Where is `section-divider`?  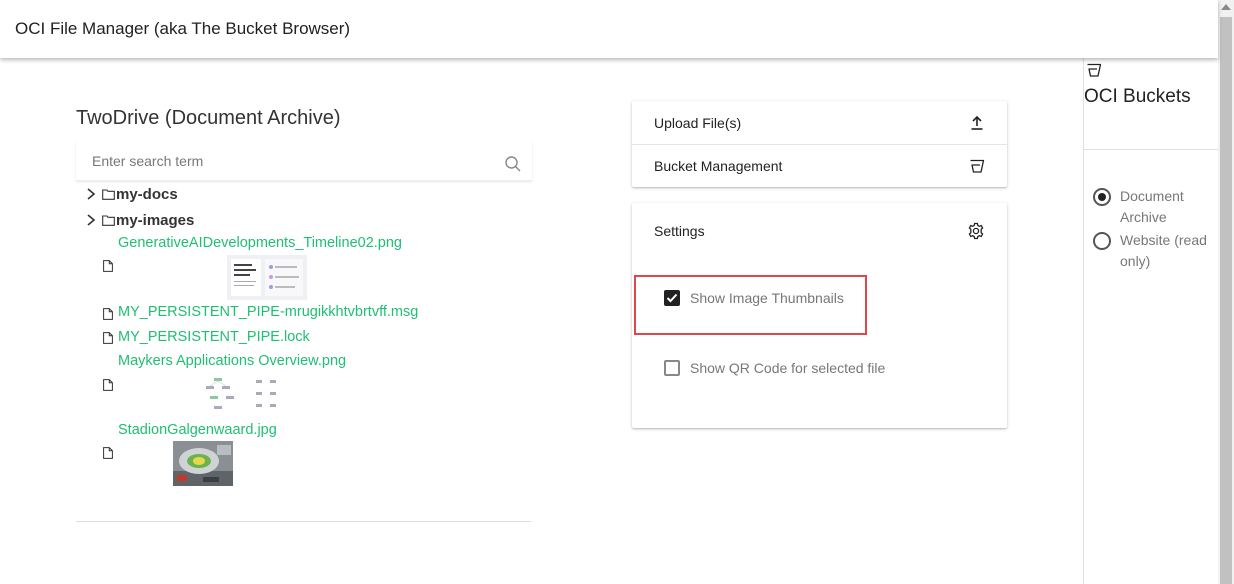
section-divider is located at coordinates (303, 521).